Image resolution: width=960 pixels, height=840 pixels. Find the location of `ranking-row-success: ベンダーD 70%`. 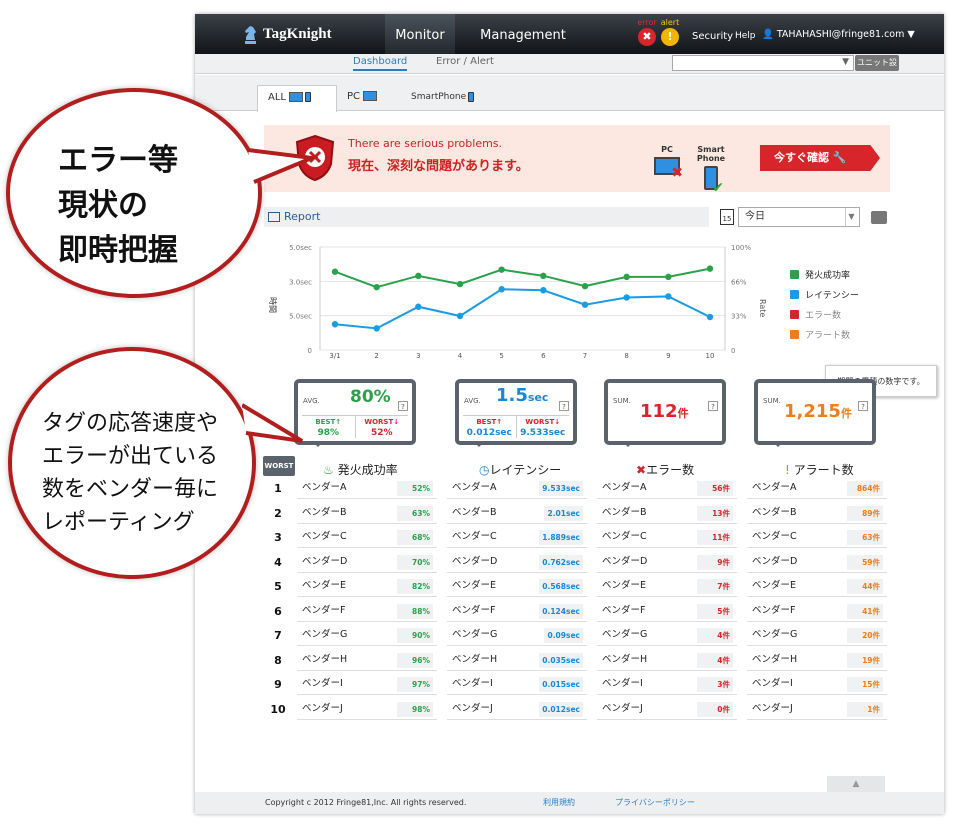

ranking-row-success: ベンダーD 70% is located at coordinates (367, 563).